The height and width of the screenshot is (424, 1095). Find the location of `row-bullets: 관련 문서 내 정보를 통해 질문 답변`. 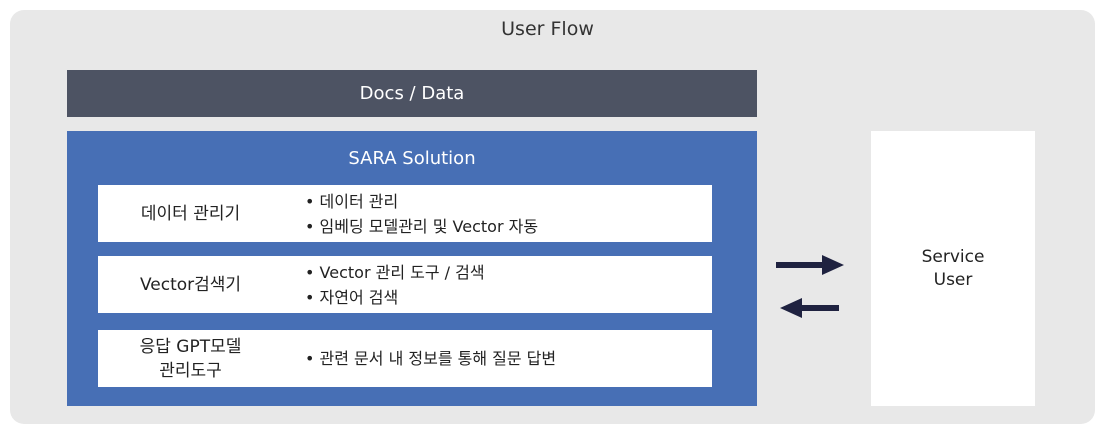

row-bullets: 관련 문서 내 정보를 통해 질문 답변 is located at coordinates (431, 358).